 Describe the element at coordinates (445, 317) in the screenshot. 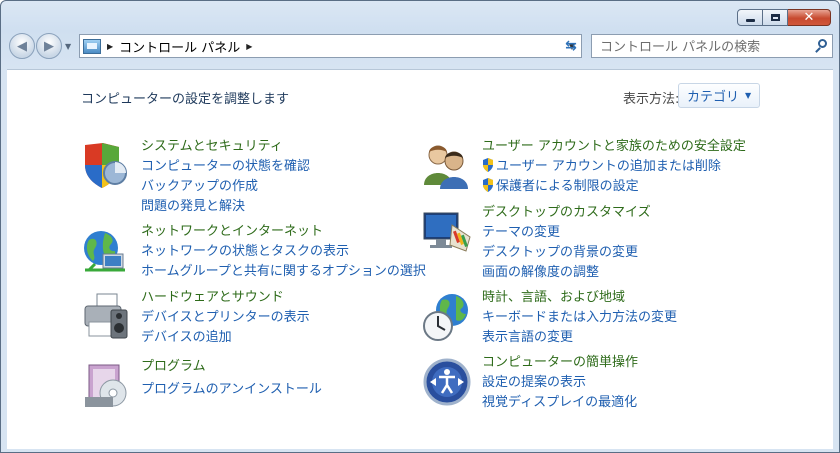

I see `clock-globe-icon` at that location.